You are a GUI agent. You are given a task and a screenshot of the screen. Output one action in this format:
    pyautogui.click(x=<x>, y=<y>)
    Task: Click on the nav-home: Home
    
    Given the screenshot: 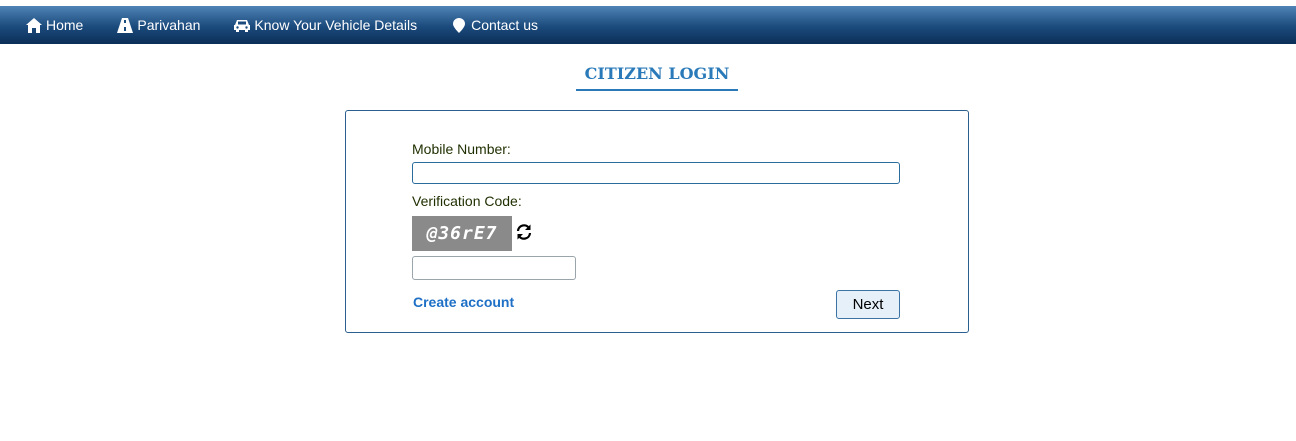 What is the action you would take?
    pyautogui.click(x=54, y=25)
    